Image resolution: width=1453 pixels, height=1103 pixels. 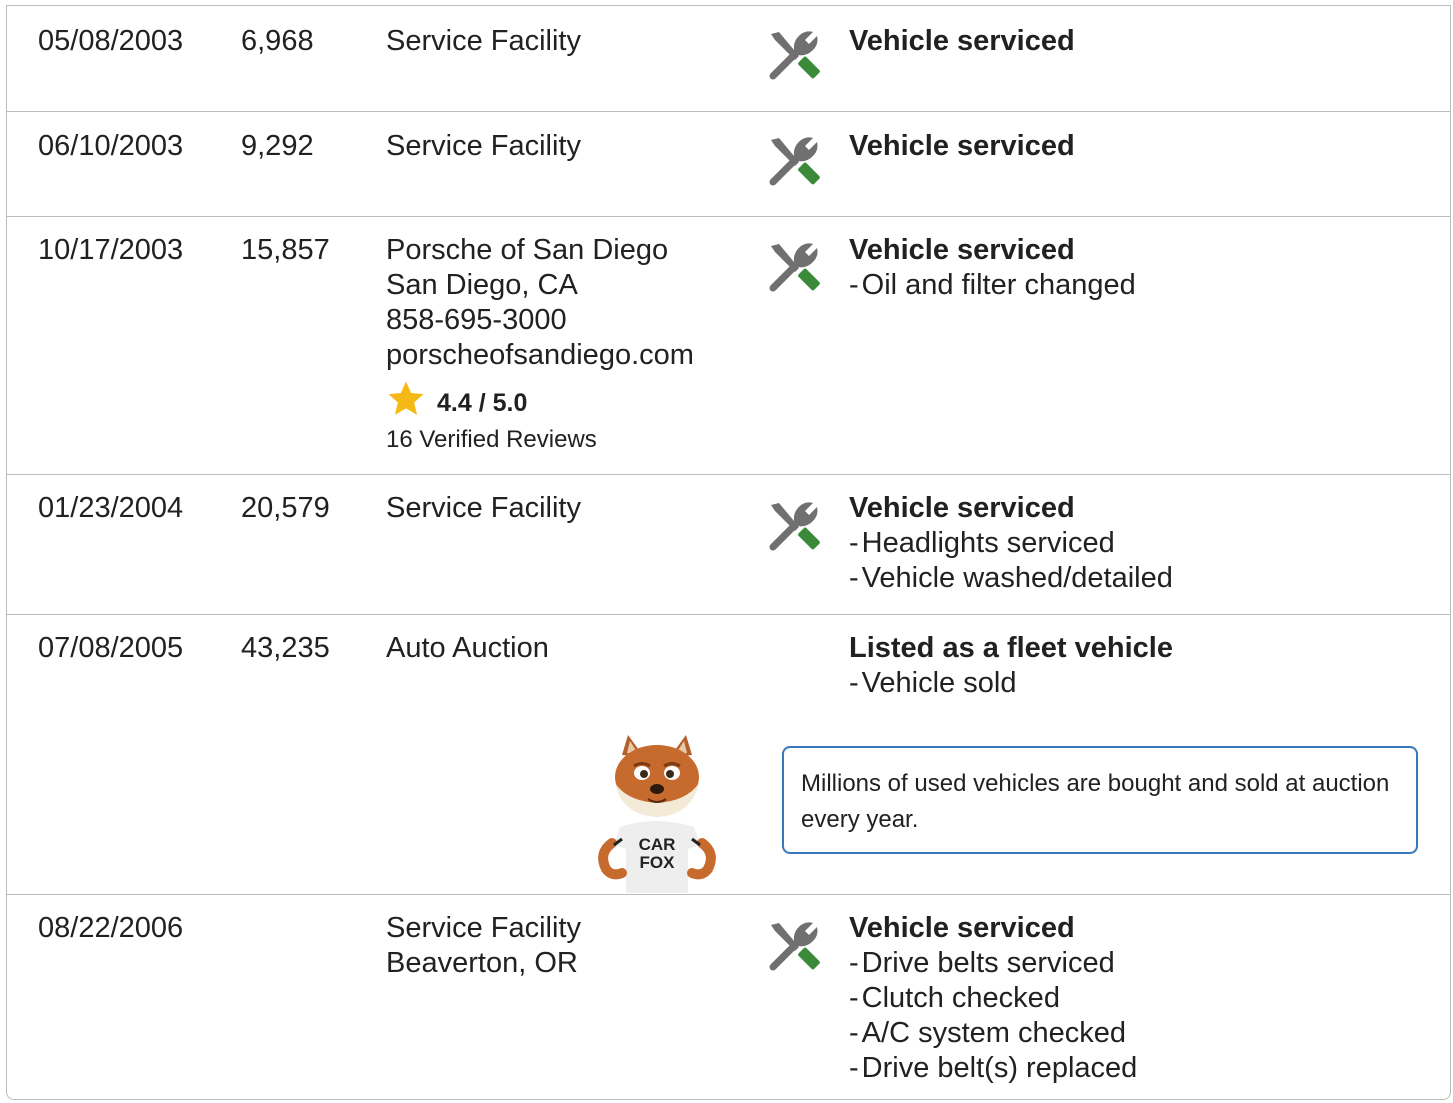 I want to click on record-date: 01/23/2004, so click(x=111, y=508).